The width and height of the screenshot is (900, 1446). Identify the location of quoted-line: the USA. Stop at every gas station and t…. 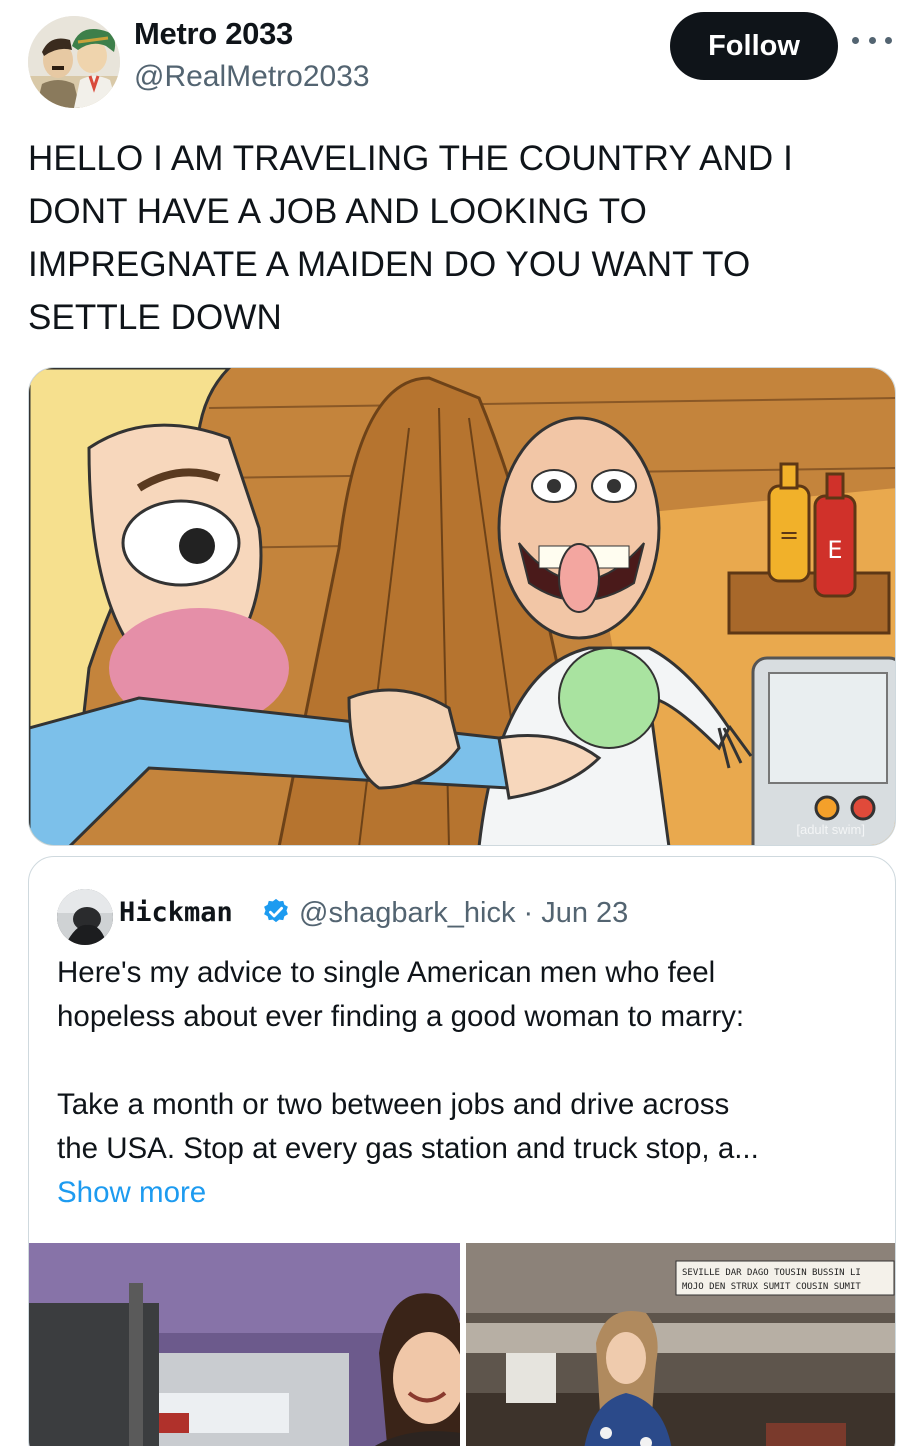
(408, 1148).